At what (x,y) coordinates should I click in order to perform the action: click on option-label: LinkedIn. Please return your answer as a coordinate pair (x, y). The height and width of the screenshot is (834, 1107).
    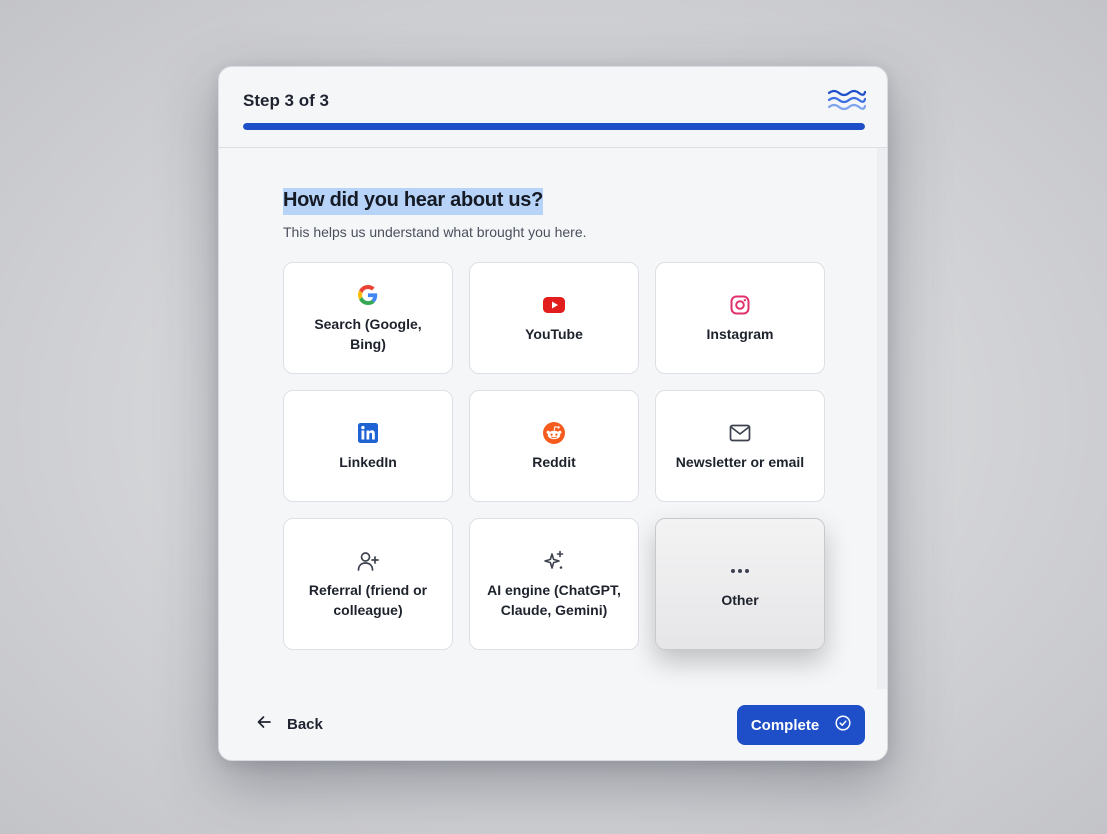
    Looking at the image, I should click on (368, 461).